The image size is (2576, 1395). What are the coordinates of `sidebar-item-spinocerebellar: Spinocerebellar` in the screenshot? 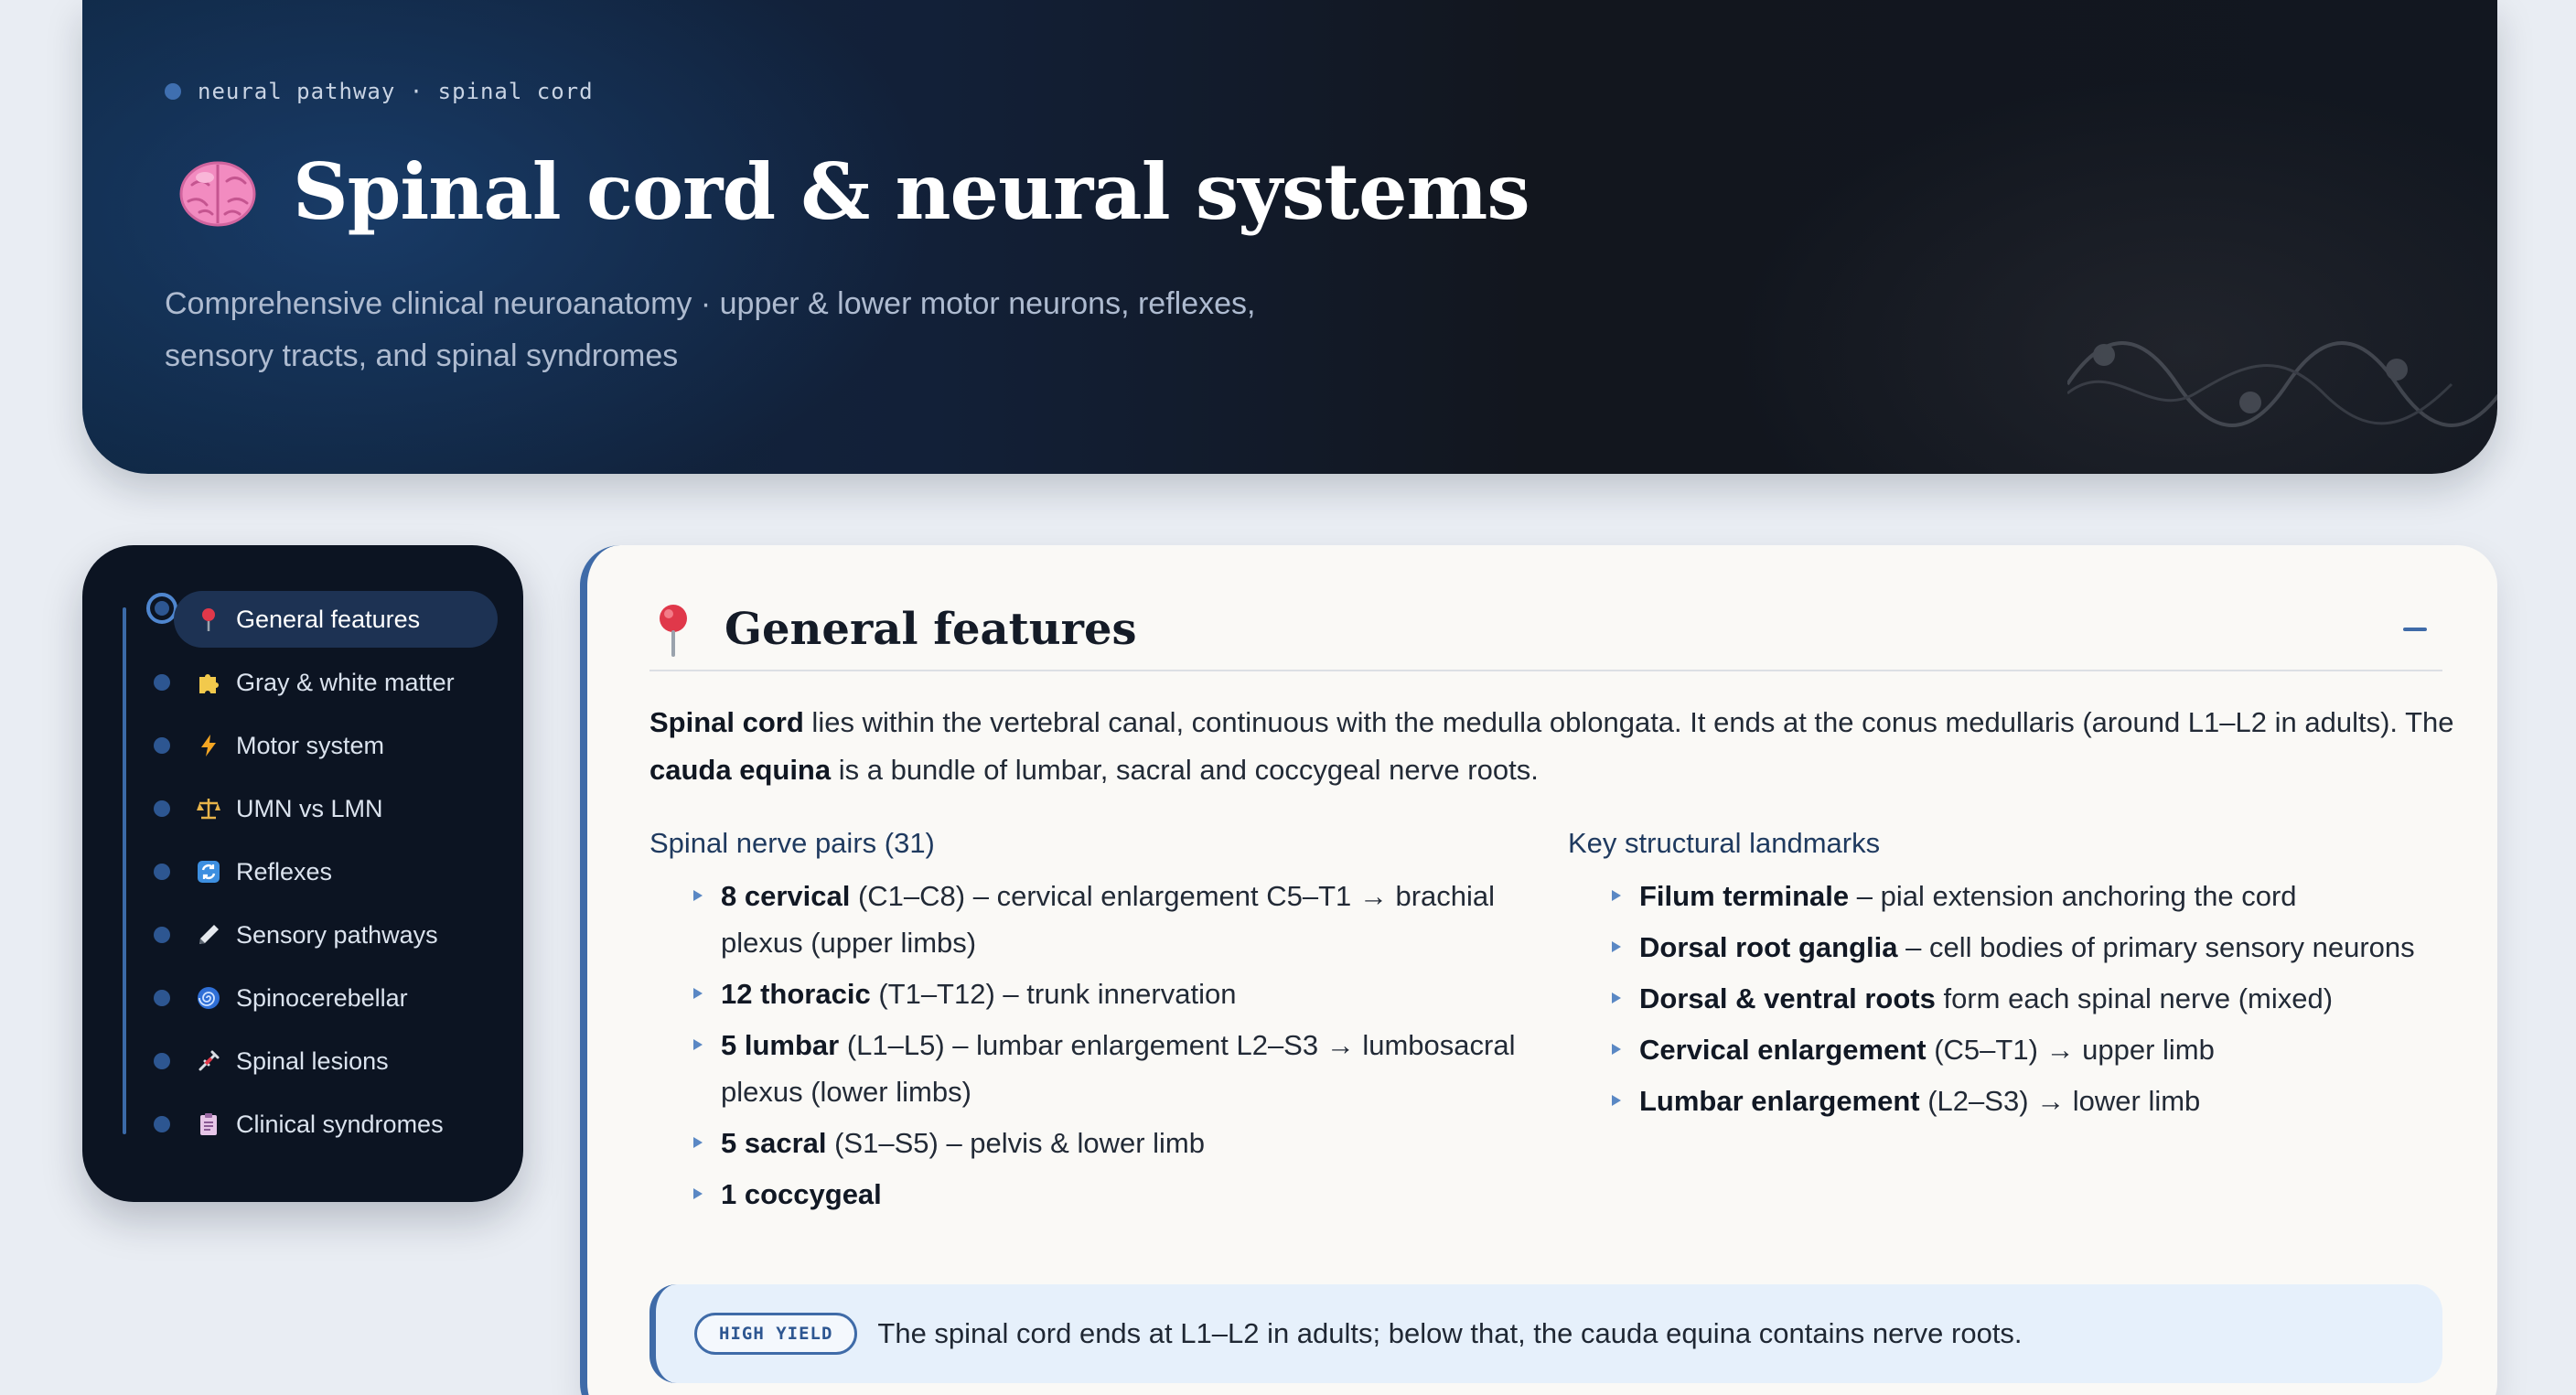 It's located at (336, 998).